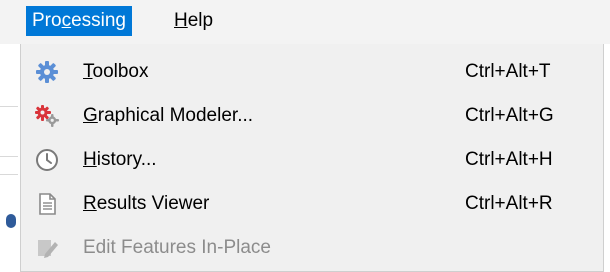  Describe the element at coordinates (177, 247) in the screenshot. I see `menu-item-edit-features-in-place-label: Edit Features In-Place` at that location.